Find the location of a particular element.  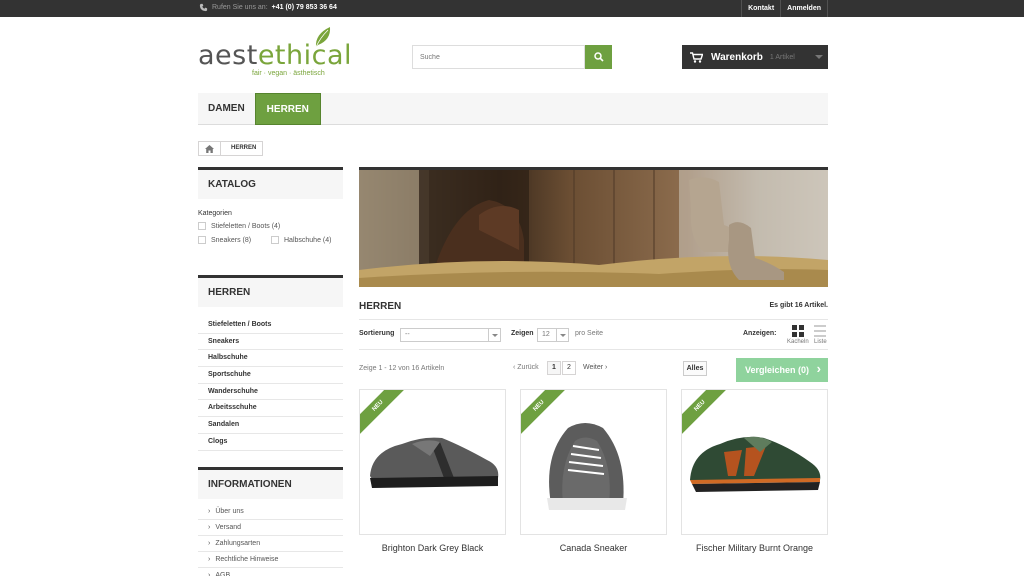

nav-item-damen: DAMEN is located at coordinates (226, 109).